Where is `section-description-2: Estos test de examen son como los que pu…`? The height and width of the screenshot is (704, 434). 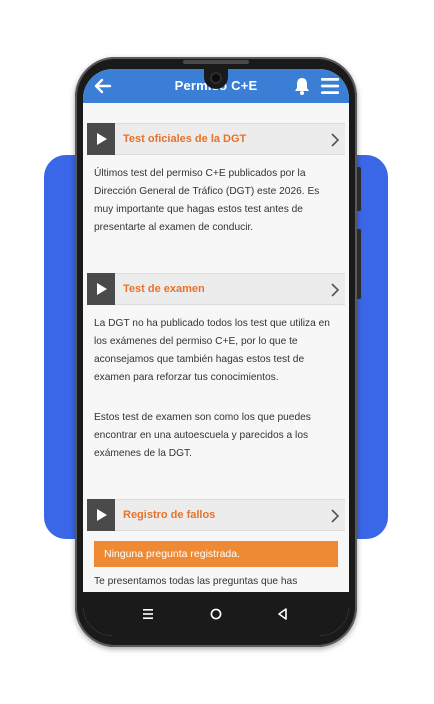 section-description-2: Estos test de examen son como los que pu… is located at coordinates (202, 435).